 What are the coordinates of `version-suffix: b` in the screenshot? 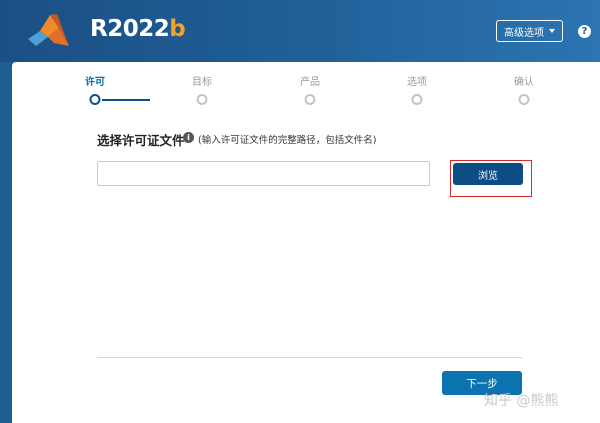 It's located at (177, 29).